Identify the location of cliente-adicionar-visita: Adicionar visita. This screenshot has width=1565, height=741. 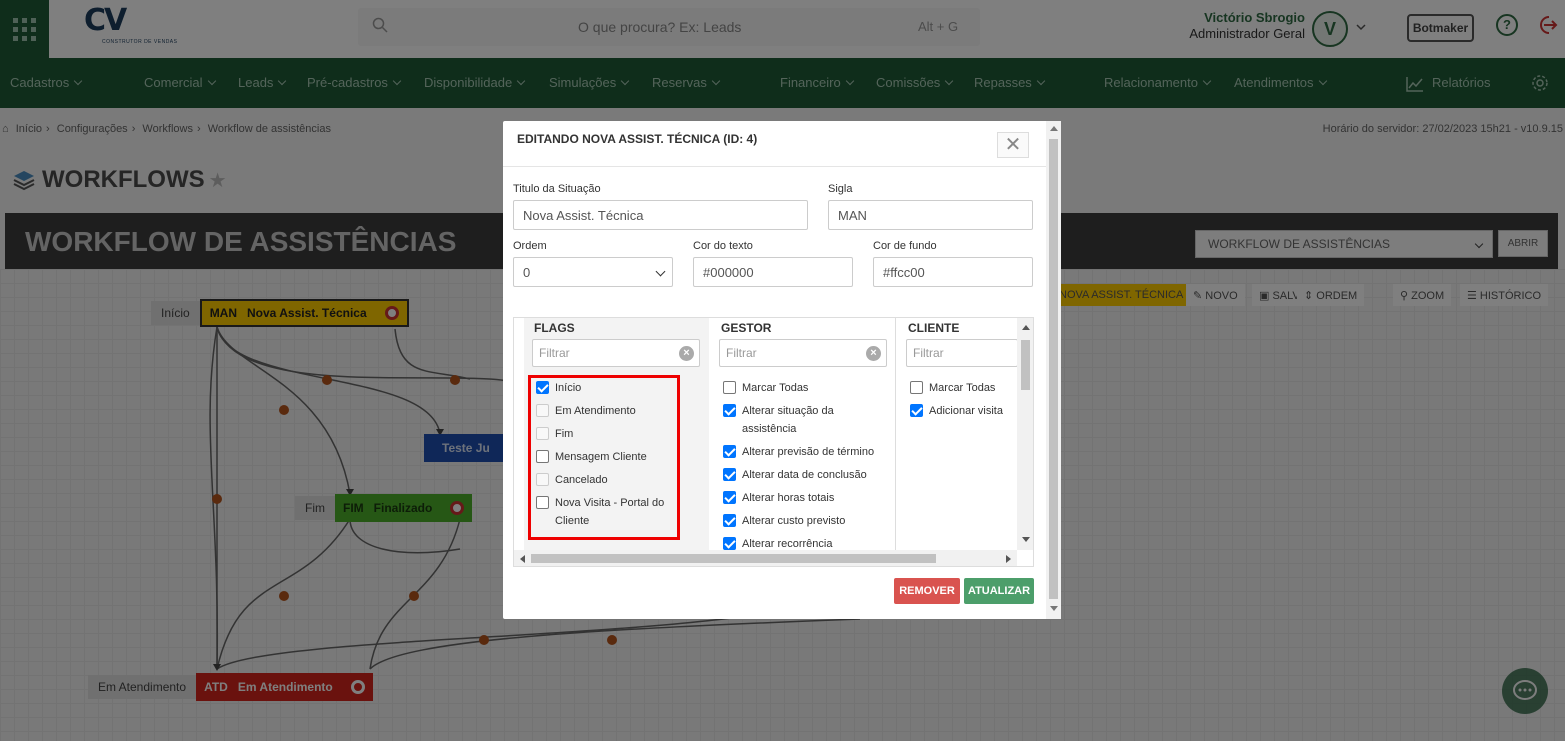
(962, 411).